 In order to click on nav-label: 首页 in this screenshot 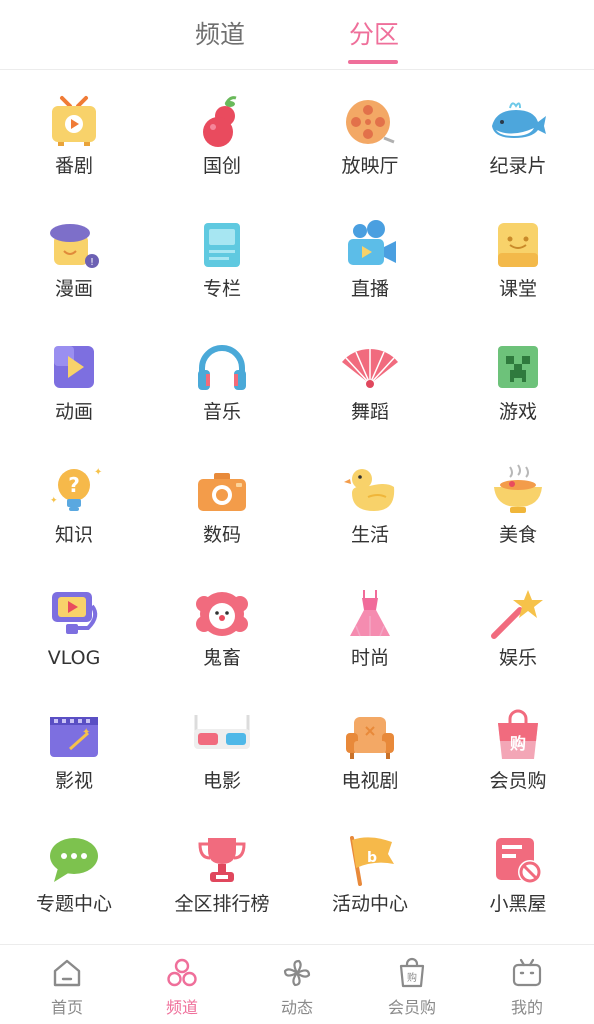, I will do `click(66, 1007)`.